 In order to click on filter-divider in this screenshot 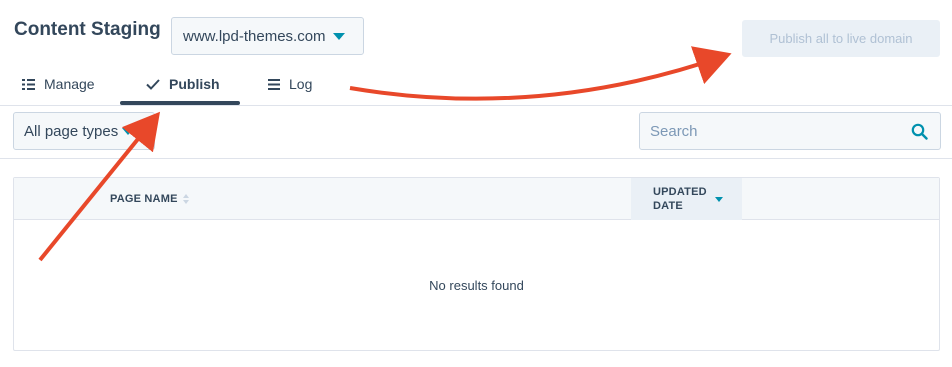, I will do `click(476, 158)`.